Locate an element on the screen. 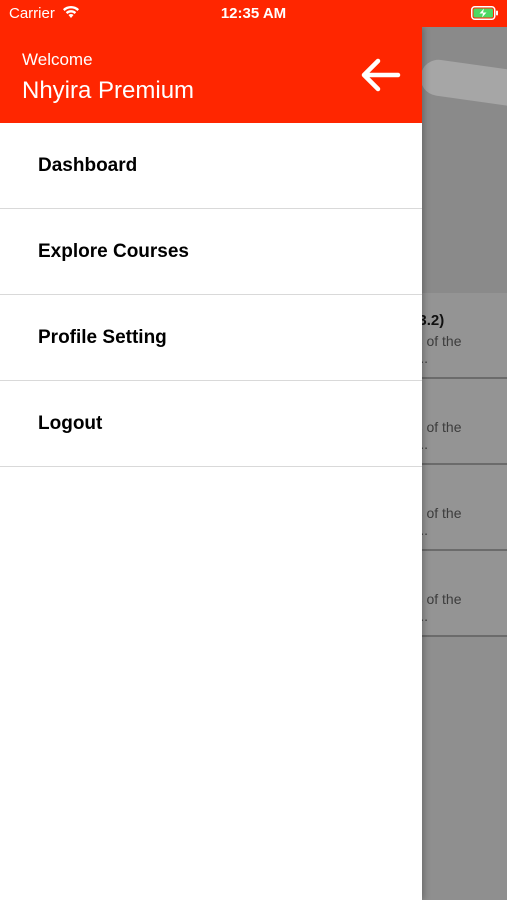 The image size is (507, 900). welcome-label: Welcome is located at coordinates (57, 59).